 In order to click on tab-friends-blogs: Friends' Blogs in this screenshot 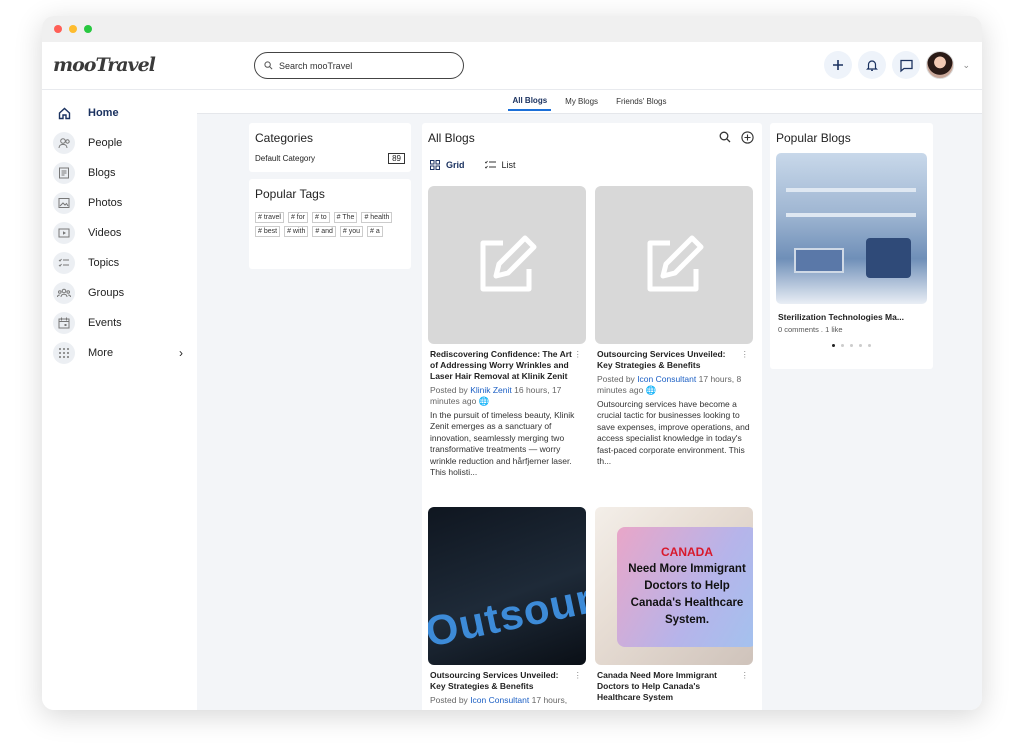, I will do `click(641, 101)`.